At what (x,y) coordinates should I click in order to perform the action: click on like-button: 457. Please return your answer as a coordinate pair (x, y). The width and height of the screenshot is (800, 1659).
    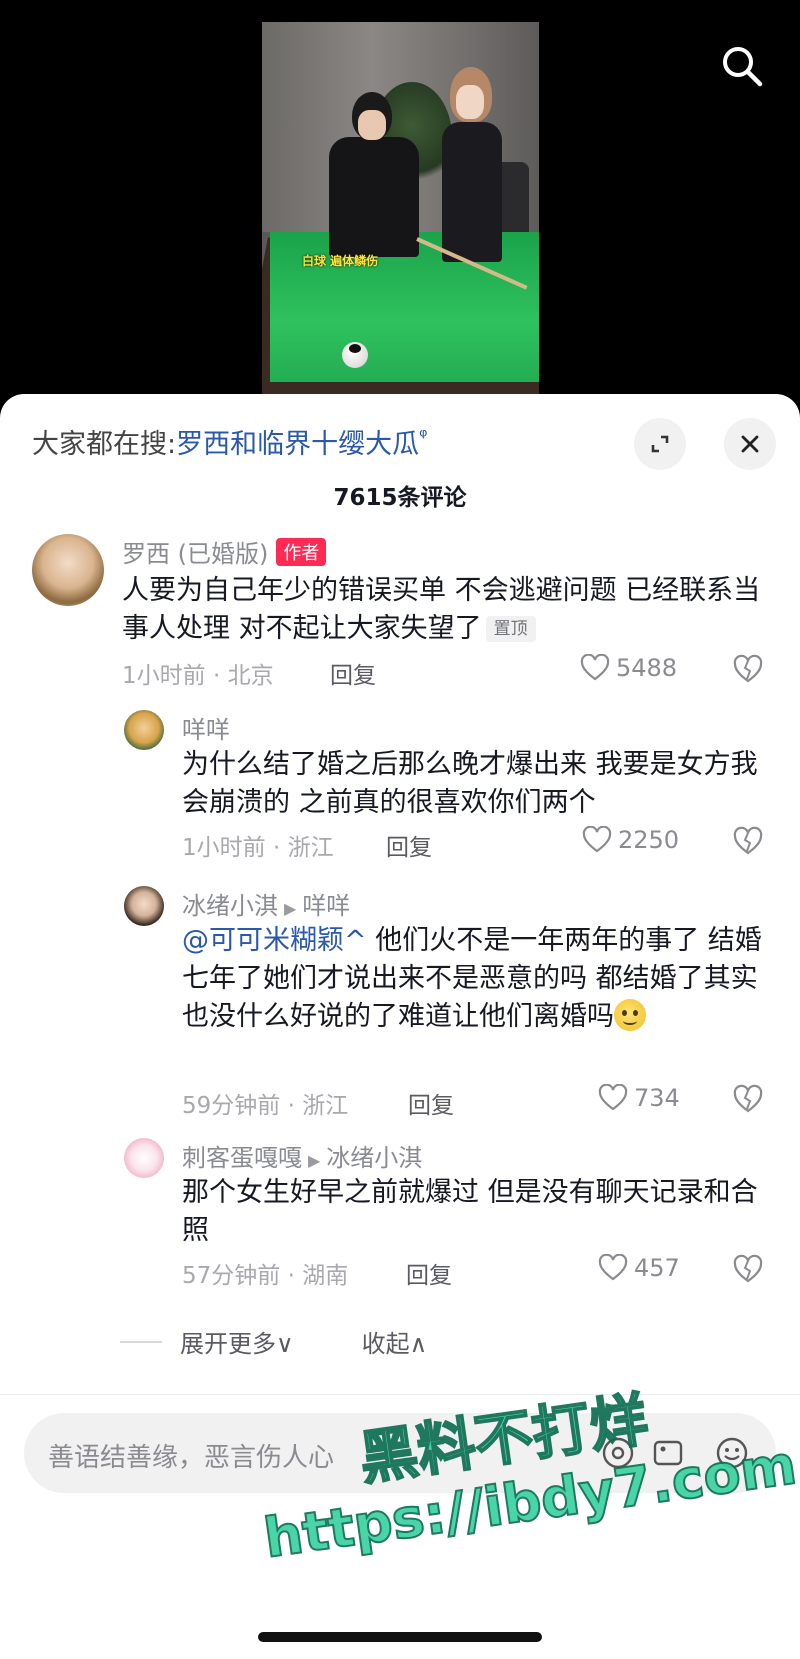
    Looking at the image, I should click on (639, 1268).